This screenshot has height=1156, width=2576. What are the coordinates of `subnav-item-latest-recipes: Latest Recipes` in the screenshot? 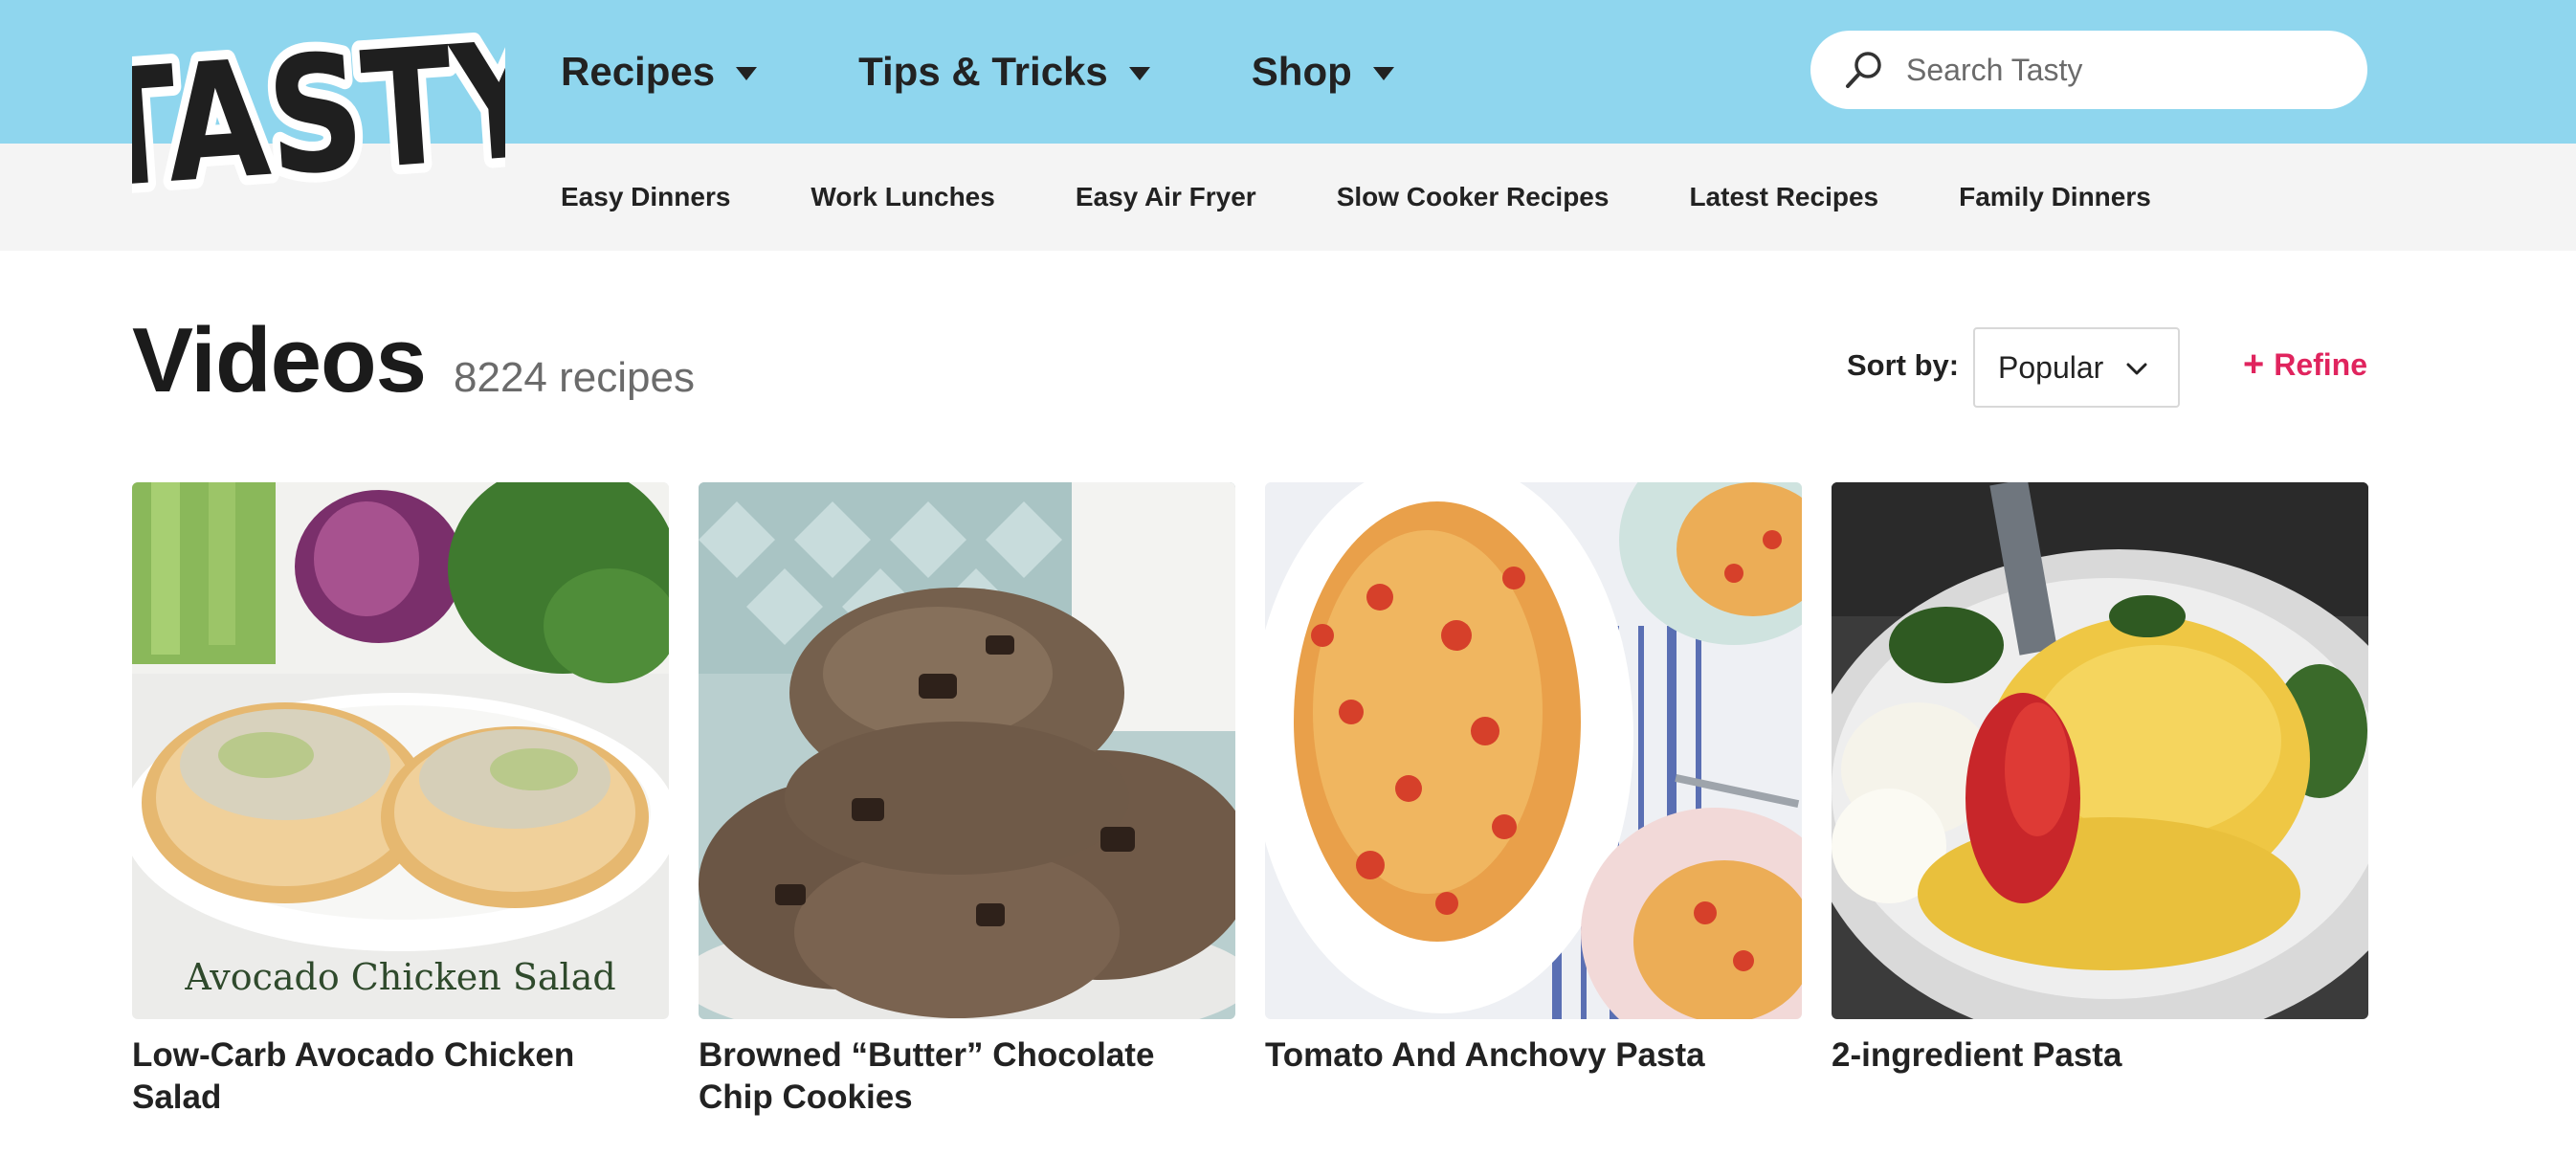 It's located at (1783, 197).